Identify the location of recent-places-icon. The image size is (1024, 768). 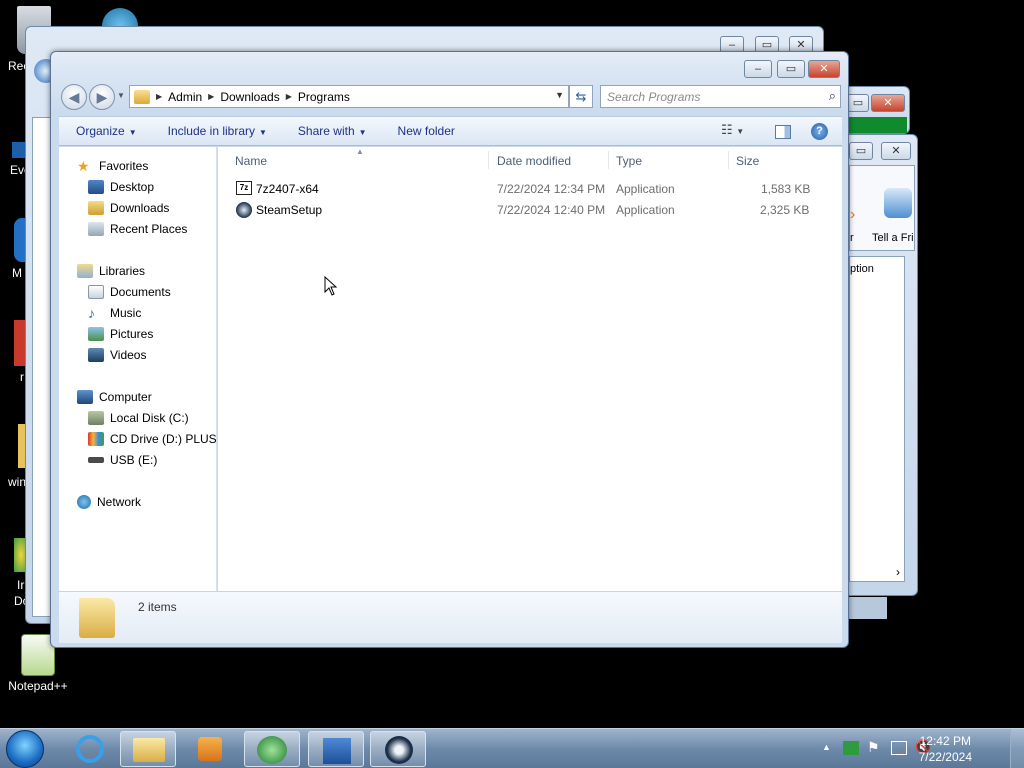
(96, 228).